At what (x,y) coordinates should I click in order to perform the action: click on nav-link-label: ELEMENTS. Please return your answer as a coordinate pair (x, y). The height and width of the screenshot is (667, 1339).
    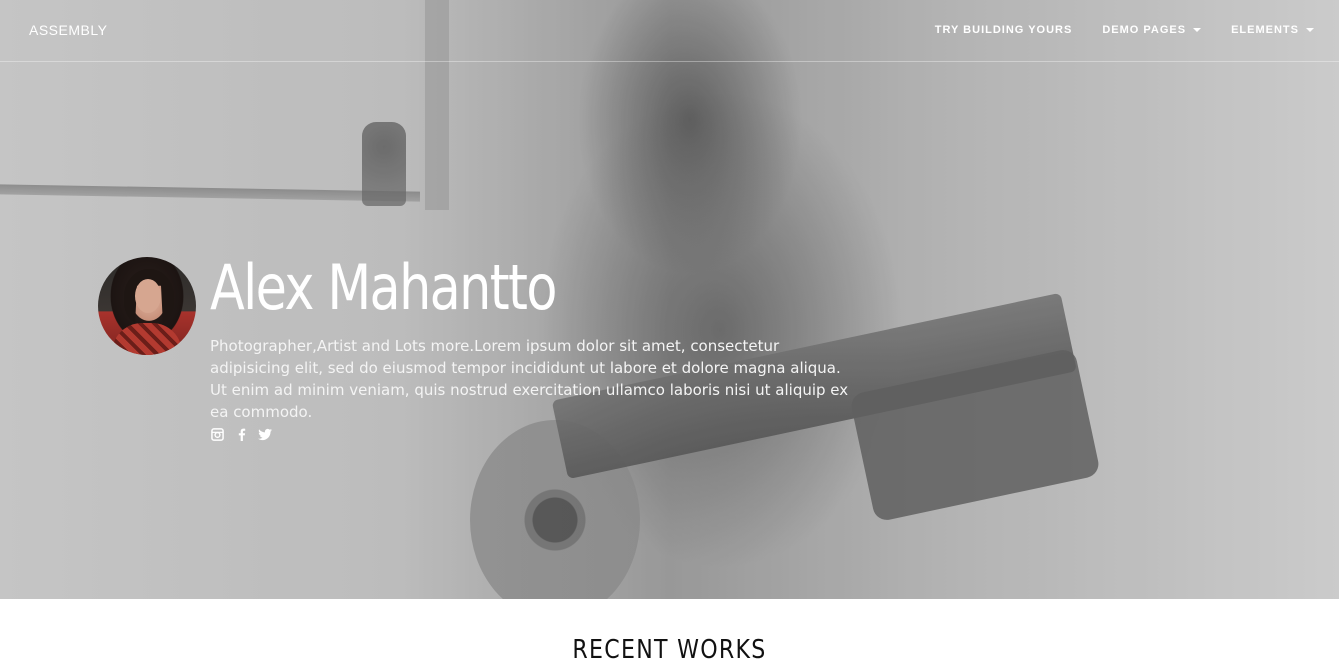
    Looking at the image, I should click on (1265, 30).